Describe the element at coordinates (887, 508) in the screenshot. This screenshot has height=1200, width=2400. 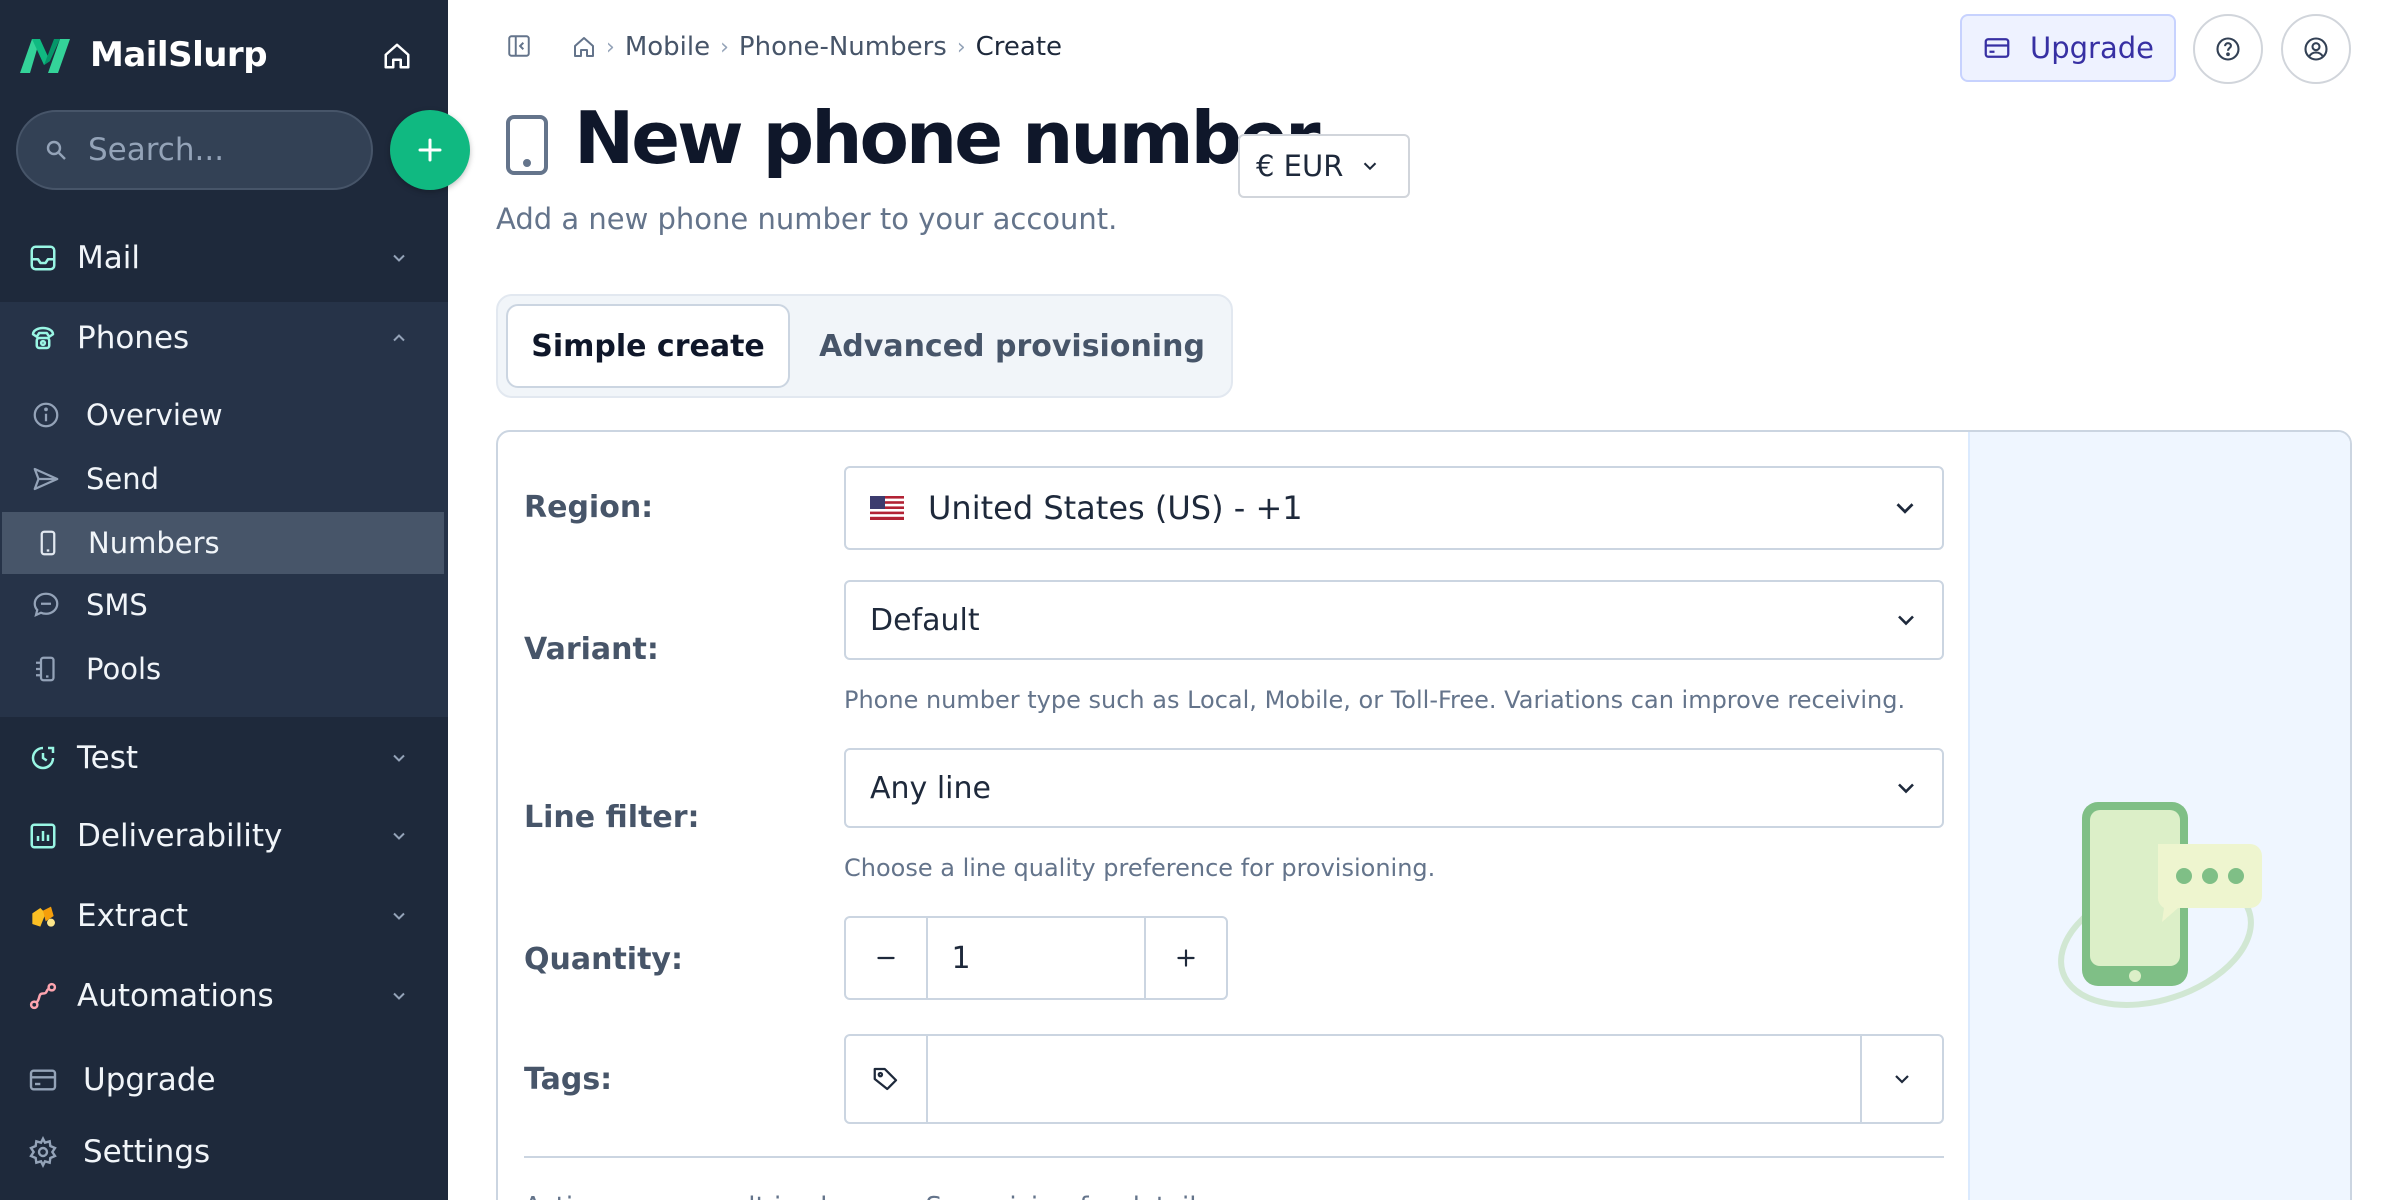
I see `us-flag-icon` at that location.